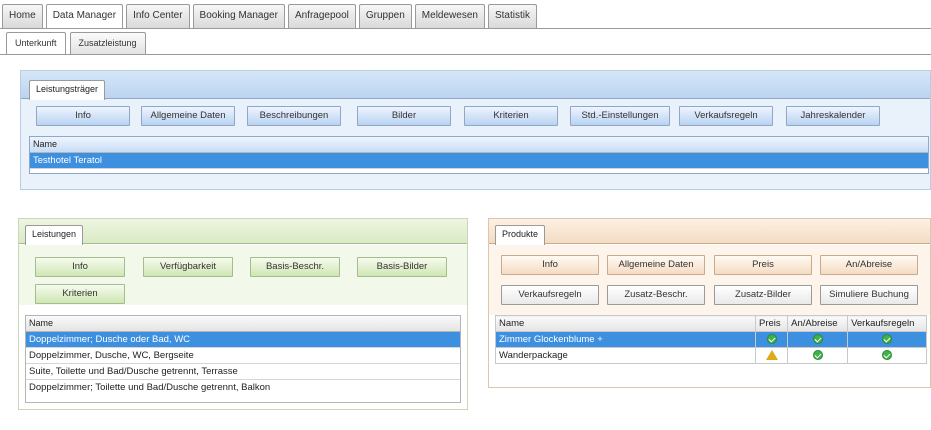 The image size is (931, 430). What do you see at coordinates (869, 295) in the screenshot?
I see `simuliere-buchung-button: Simuliere Buchung` at bounding box center [869, 295].